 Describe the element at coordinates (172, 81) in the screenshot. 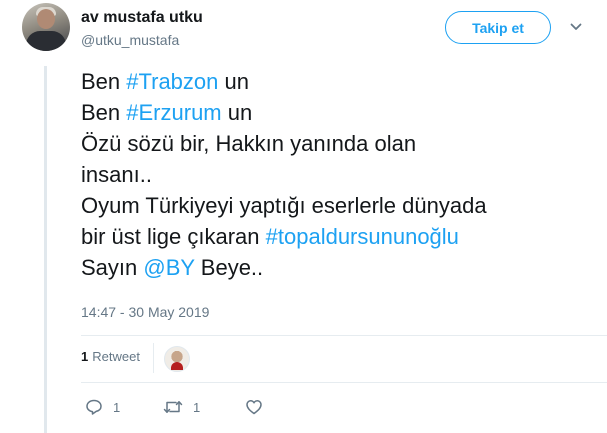

I see `hashtag-link: #Trabzon` at that location.